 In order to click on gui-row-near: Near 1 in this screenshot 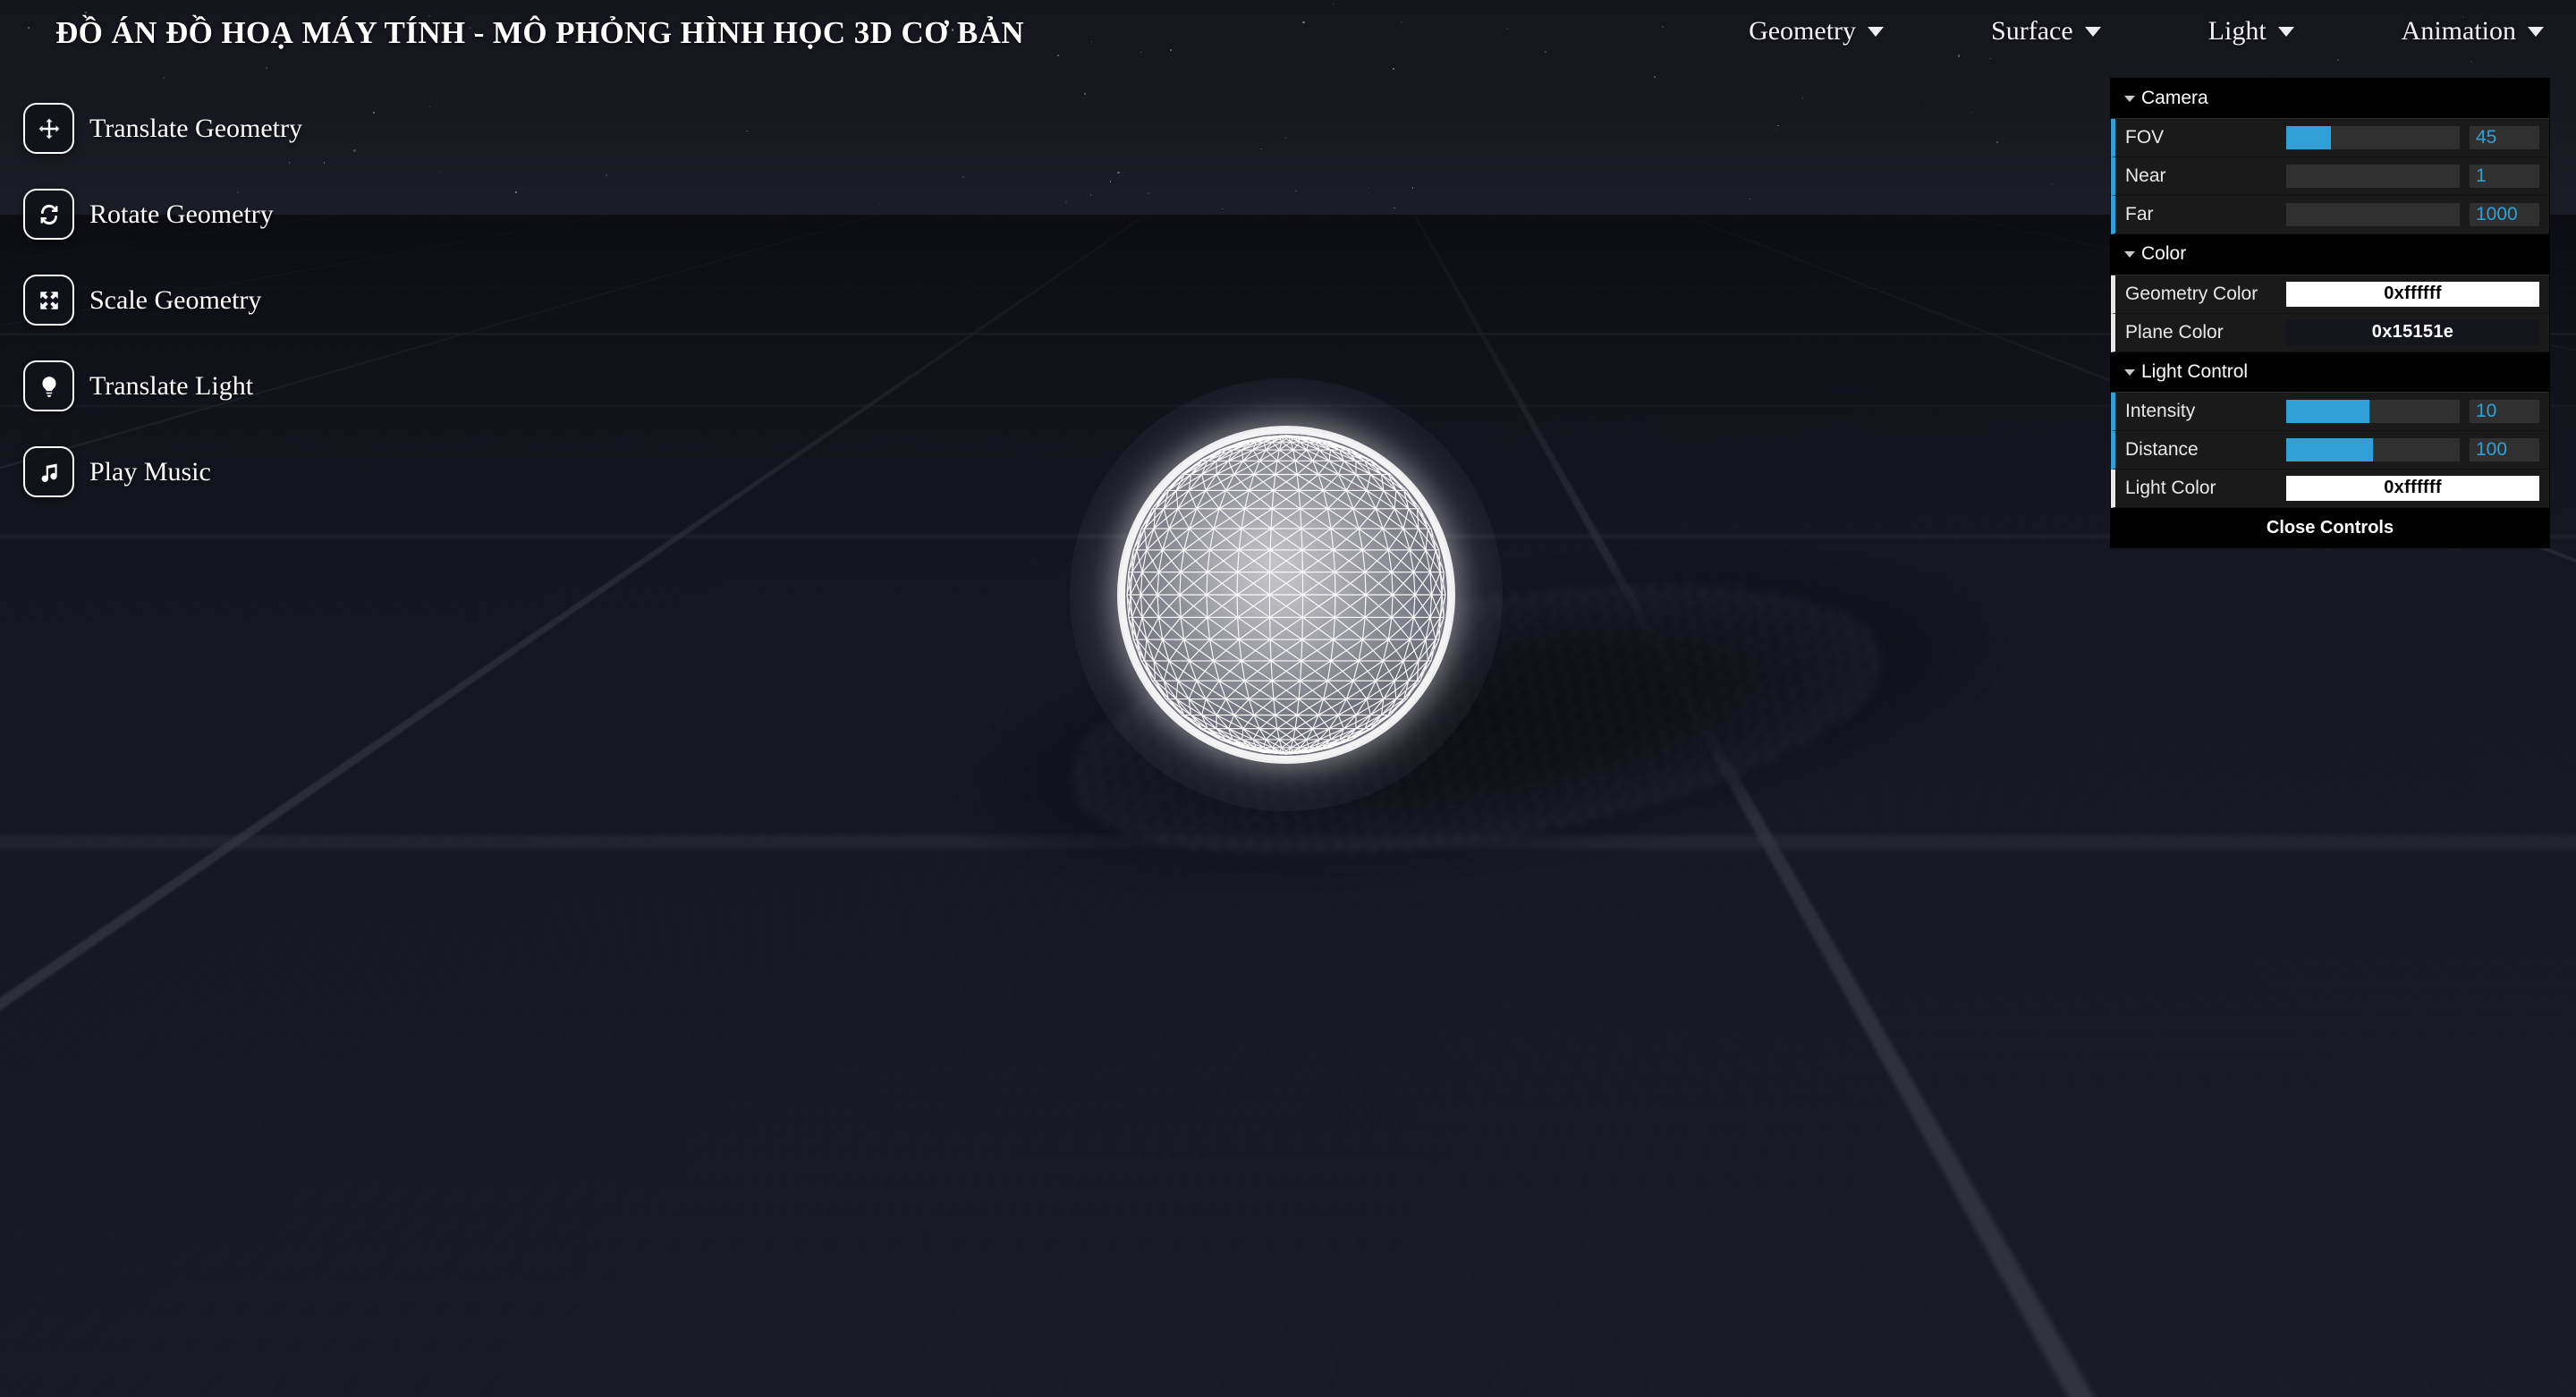, I will do `click(2330, 177)`.